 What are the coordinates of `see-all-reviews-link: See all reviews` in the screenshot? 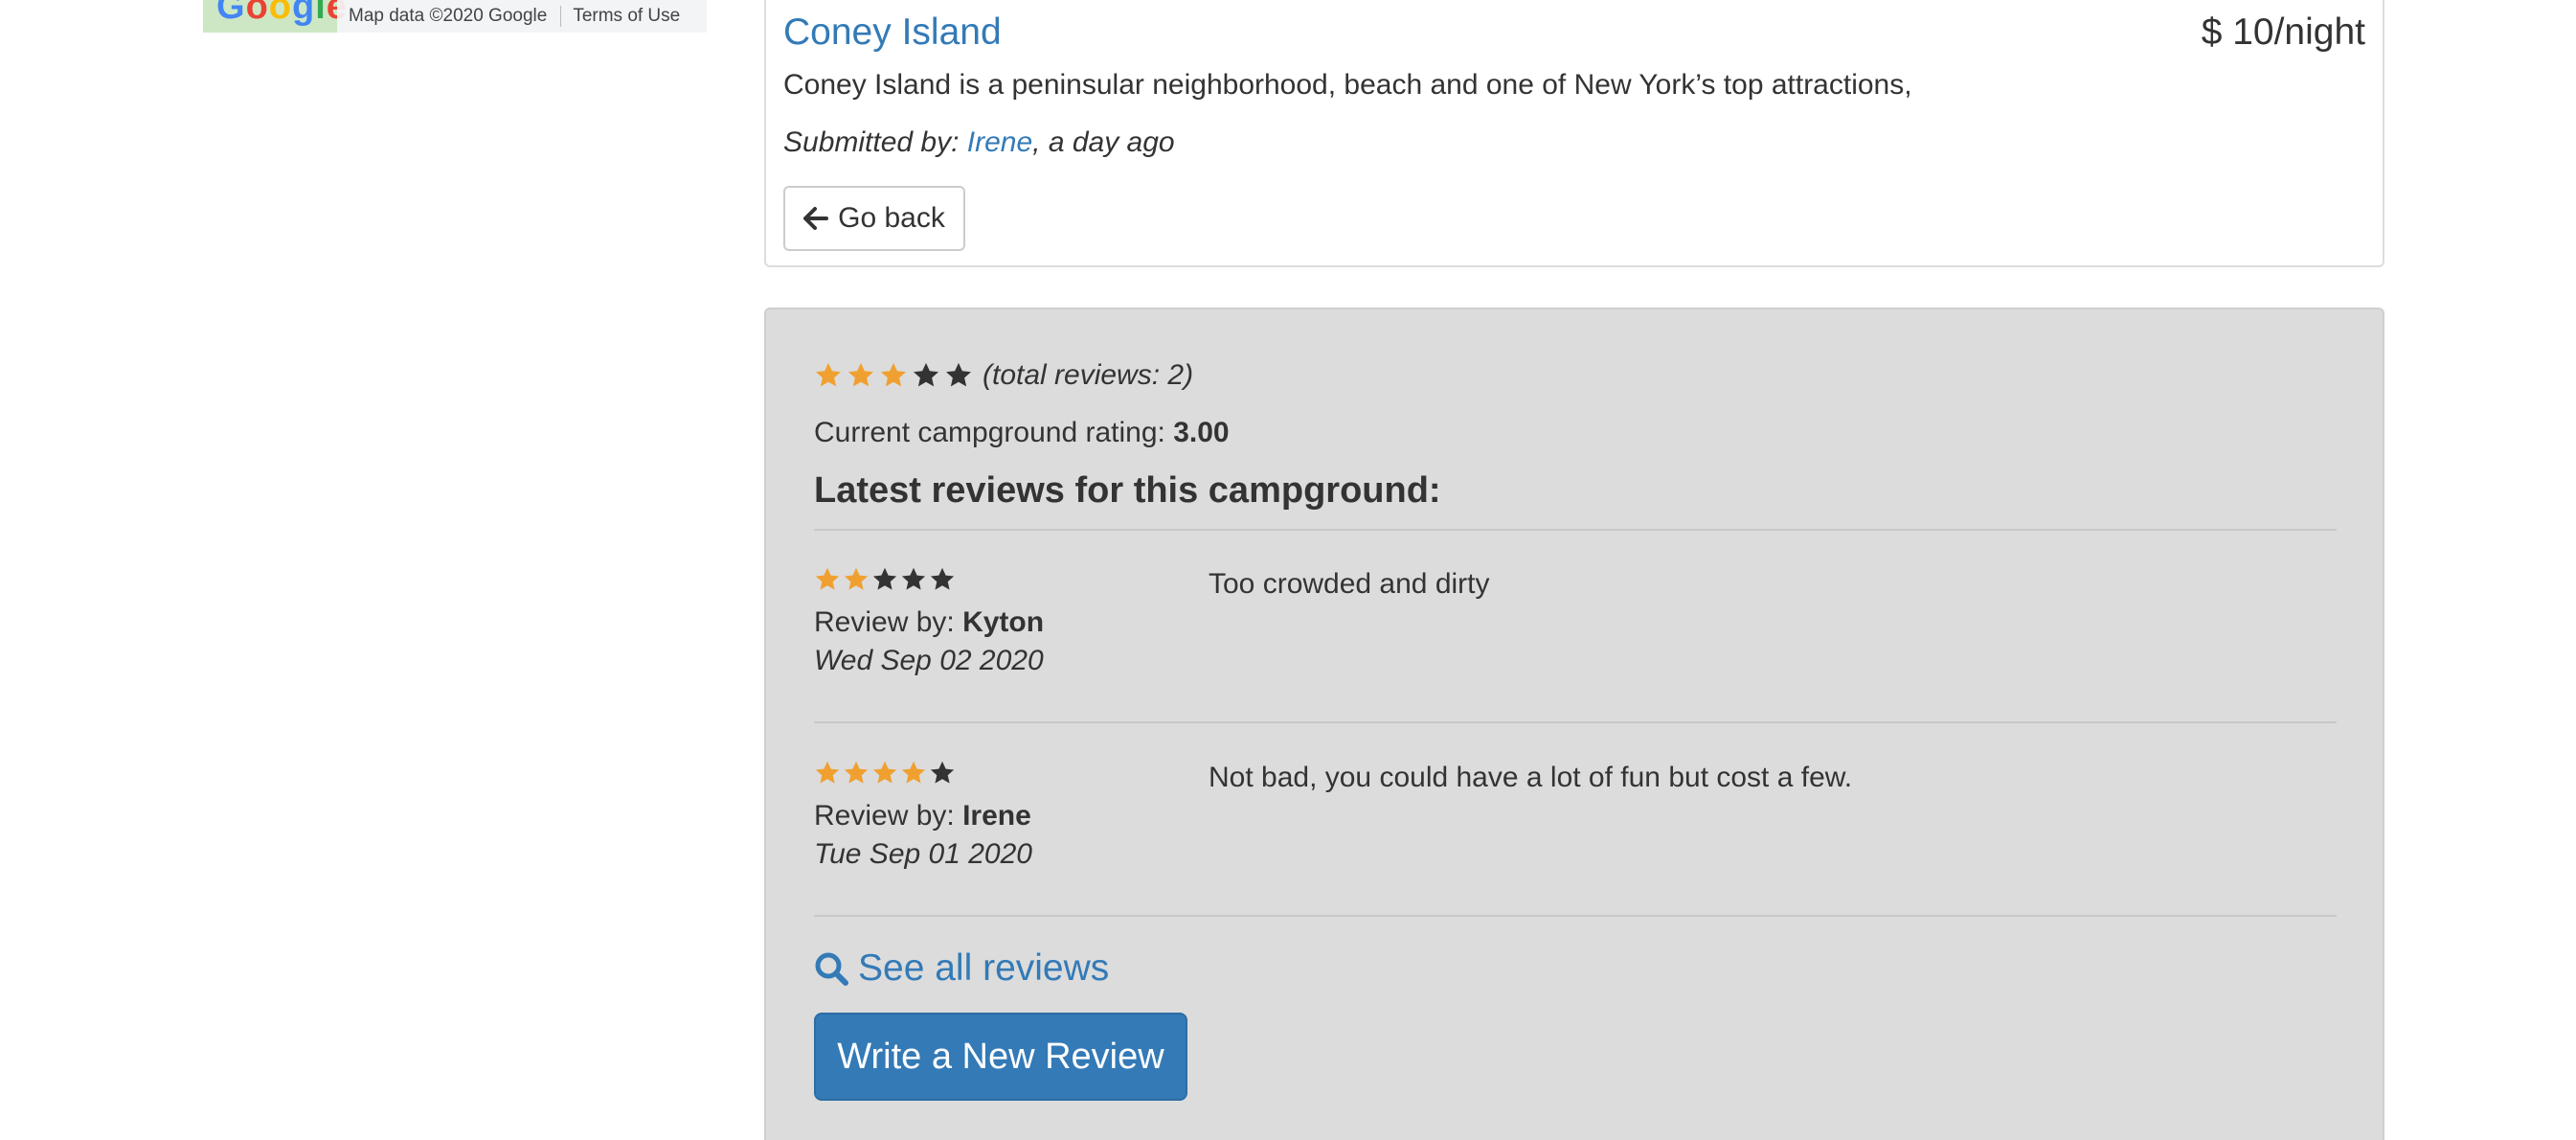 It's located at (961, 968).